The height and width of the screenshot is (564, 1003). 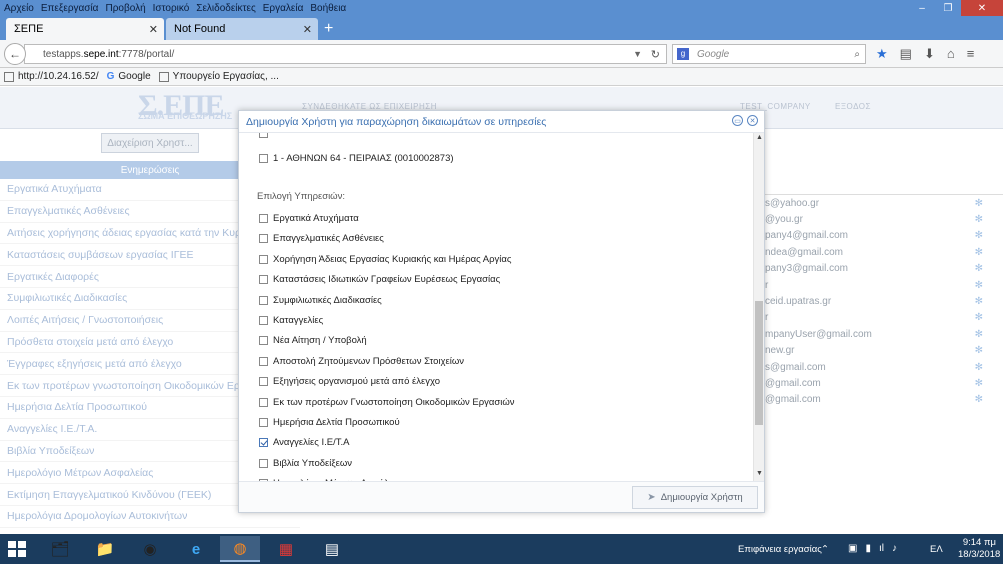 What do you see at coordinates (356, 158) in the screenshot?
I see `branch-checkbox-row: 1 - ΑΘΗΝΩΝ 64 - ΠΕΙΡΑΙΑΣ (0010002873)` at bounding box center [356, 158].